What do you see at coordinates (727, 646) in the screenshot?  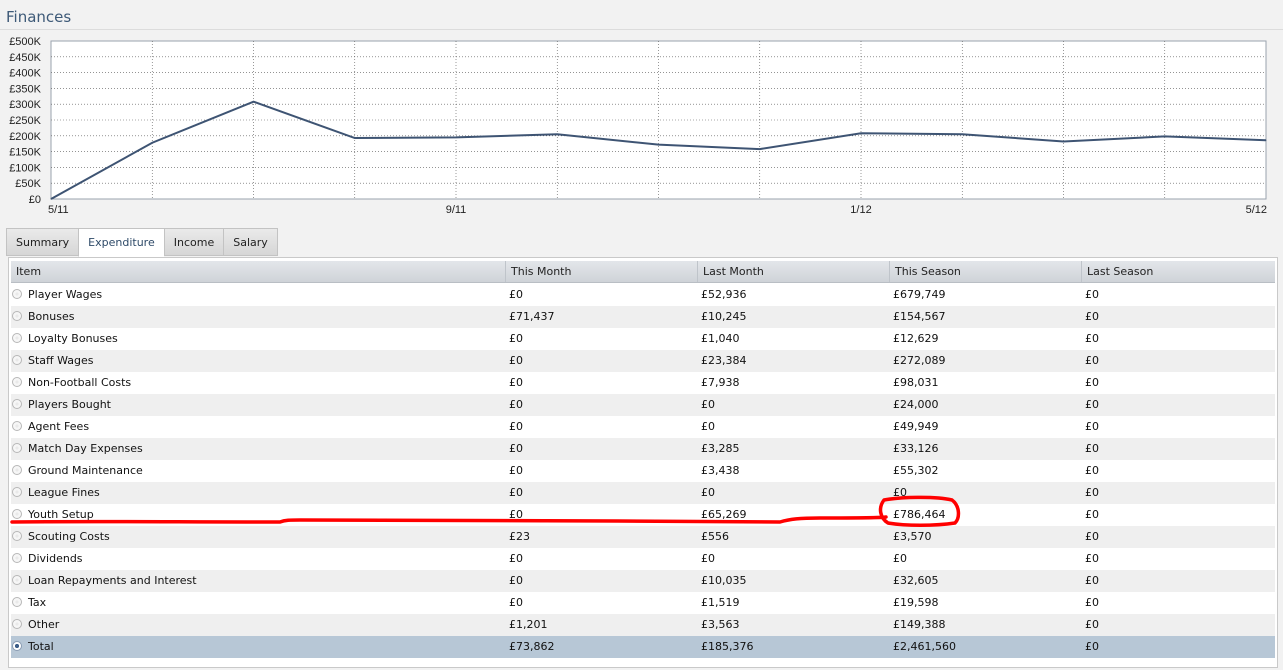 I see `cell-value: £185,376` at bounding box center [727, 646].